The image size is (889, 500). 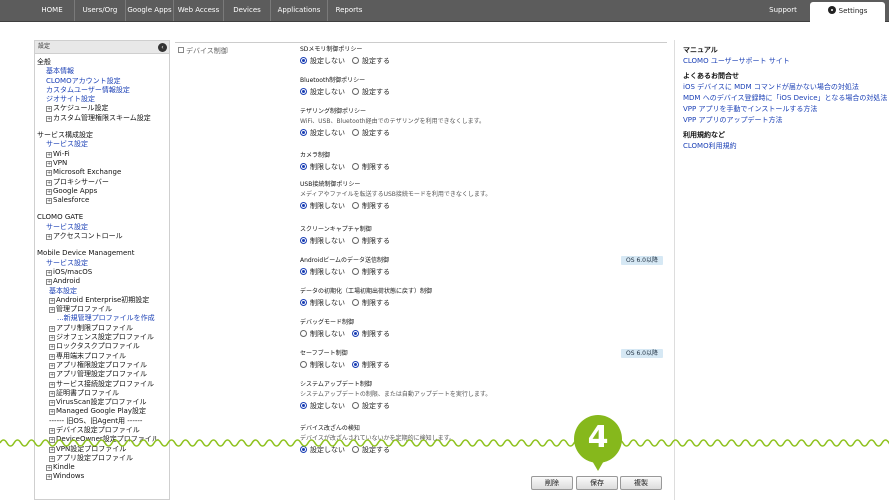 What do you see at coordinates (847, 12) in the screenshot?
I see `nav-settings-tab: Settings` at bounding box center [847, 12].